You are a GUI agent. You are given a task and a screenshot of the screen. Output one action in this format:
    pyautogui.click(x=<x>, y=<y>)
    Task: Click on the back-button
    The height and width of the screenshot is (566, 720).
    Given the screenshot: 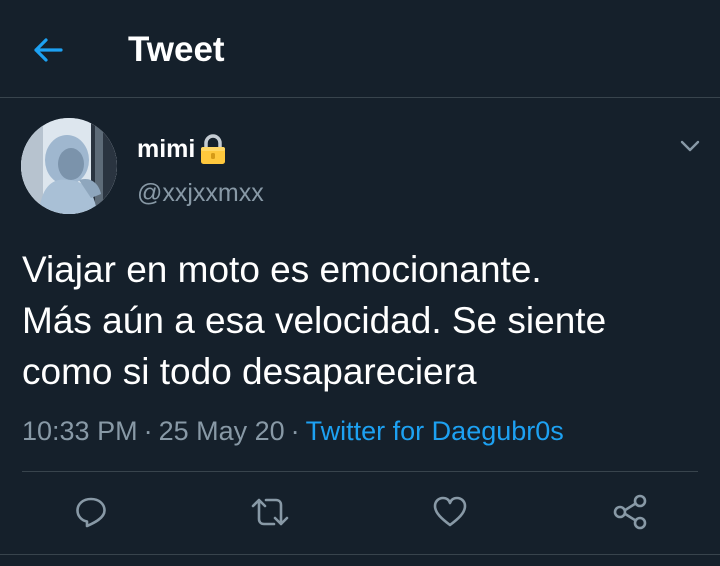 What is the action you would take?
    pyautogui.click(x=48, y=50)
    